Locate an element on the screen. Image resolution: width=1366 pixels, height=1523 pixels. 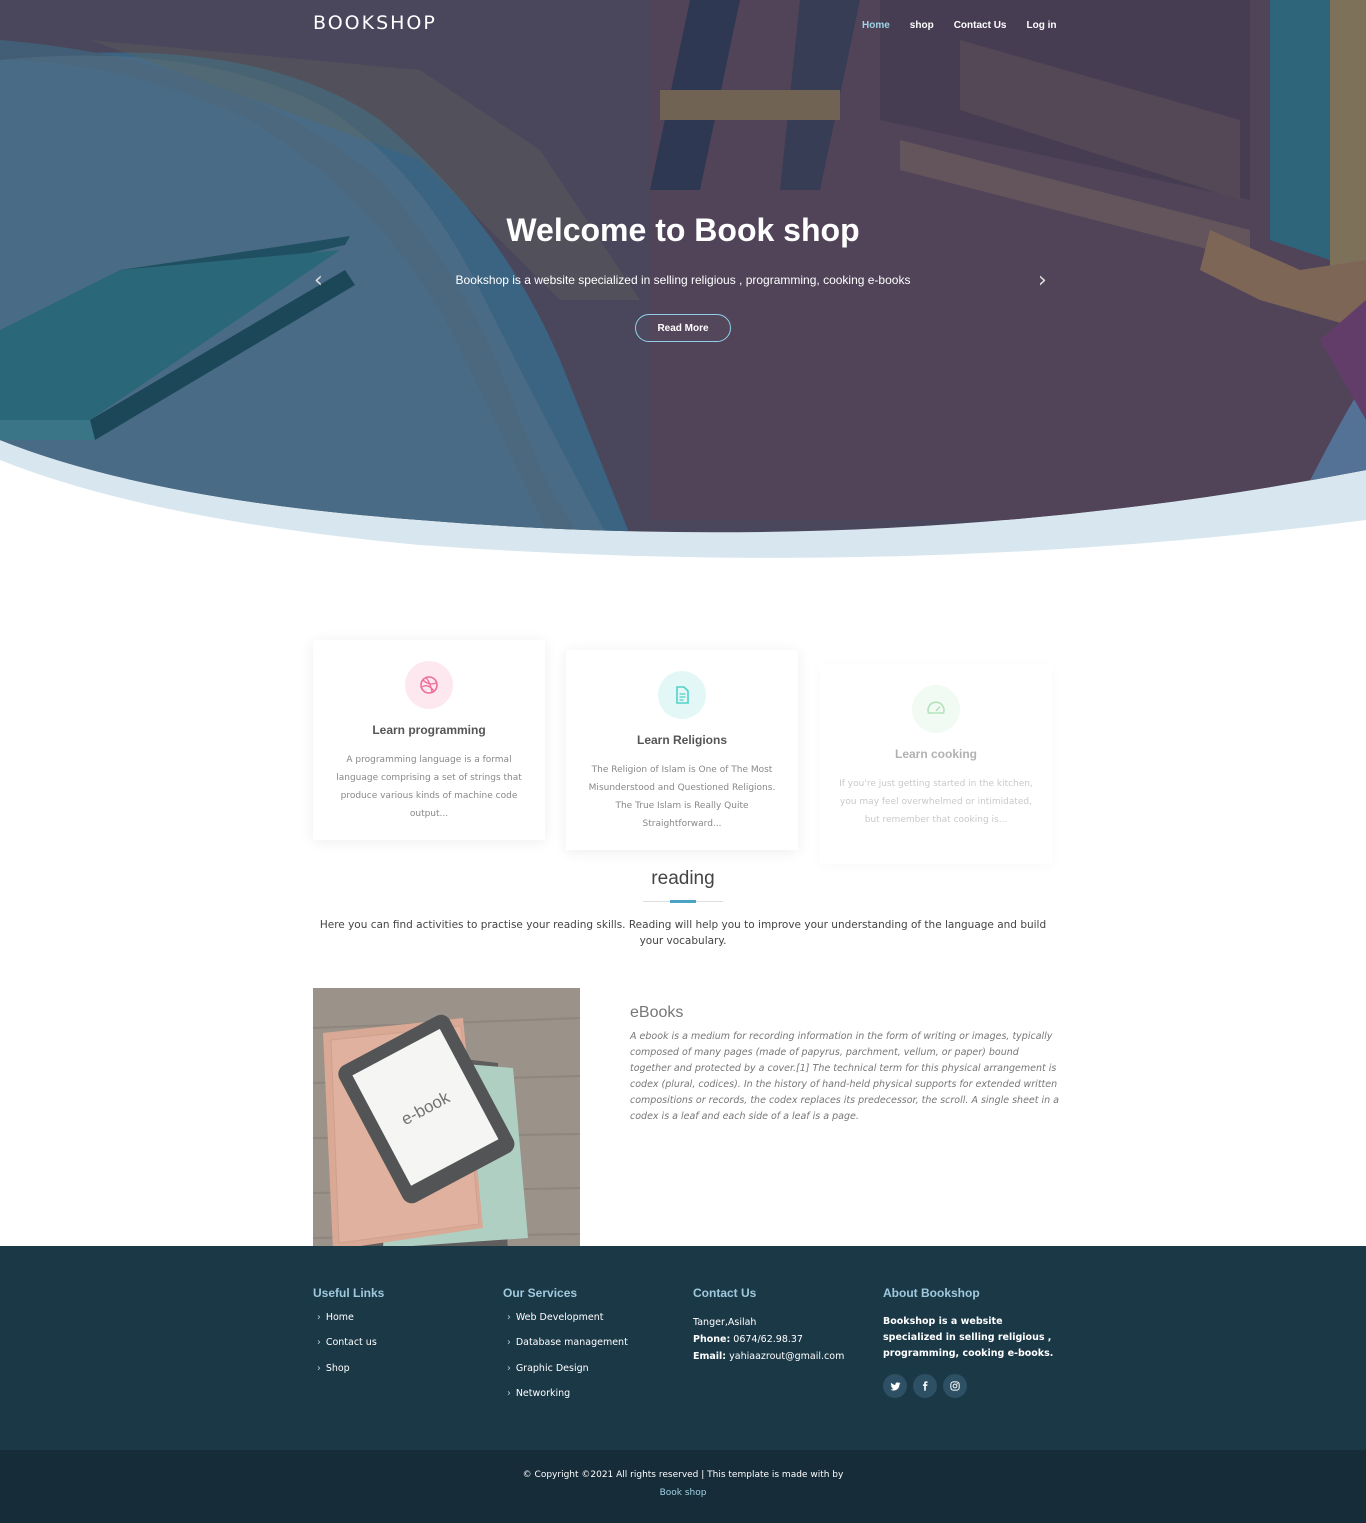
instagram-icon is located at coordinates (955, 1386).